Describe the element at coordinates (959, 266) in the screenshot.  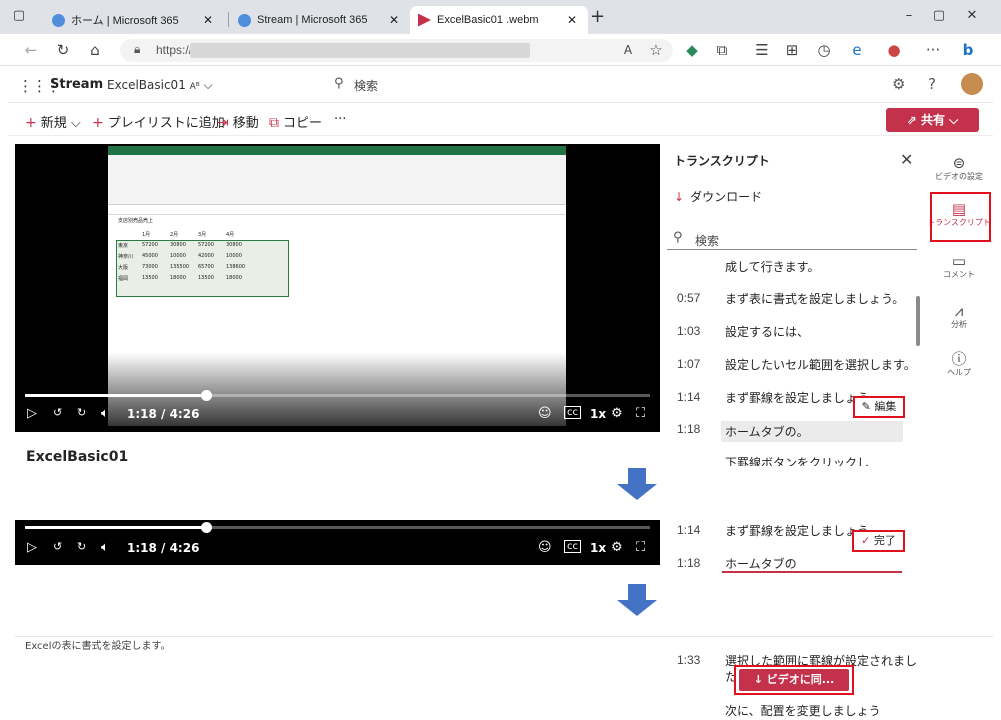
I see `rail-comments: ▭ コメント` at that location.